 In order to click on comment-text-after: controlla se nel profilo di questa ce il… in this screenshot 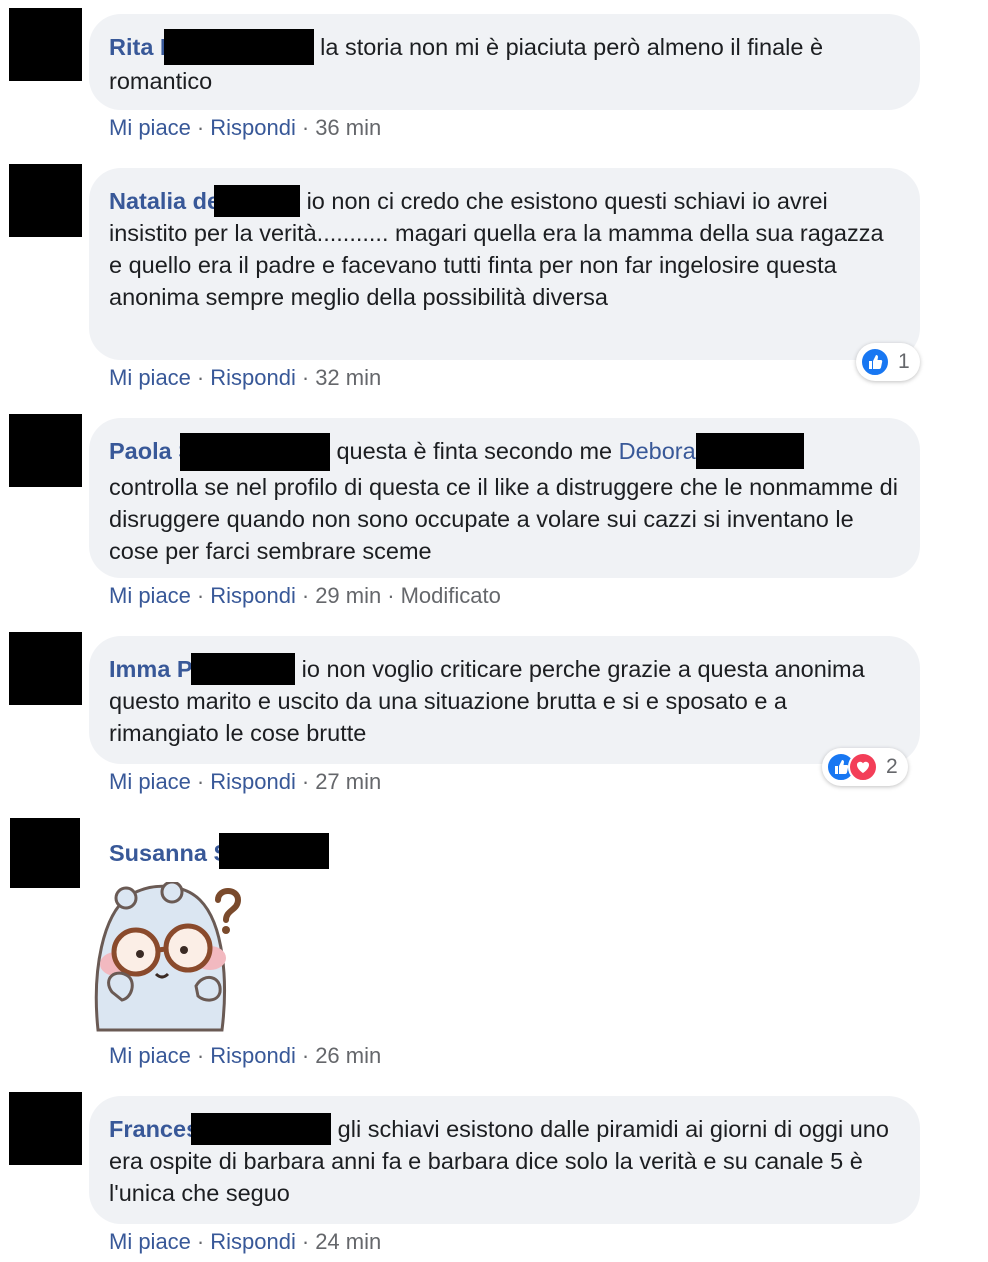, I will do `click(503, 519)`.